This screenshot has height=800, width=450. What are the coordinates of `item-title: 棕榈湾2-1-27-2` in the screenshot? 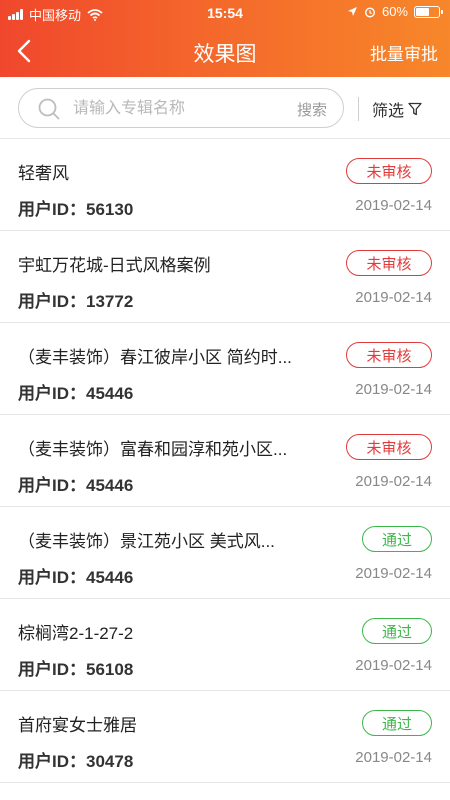 It's located at (76, 633).